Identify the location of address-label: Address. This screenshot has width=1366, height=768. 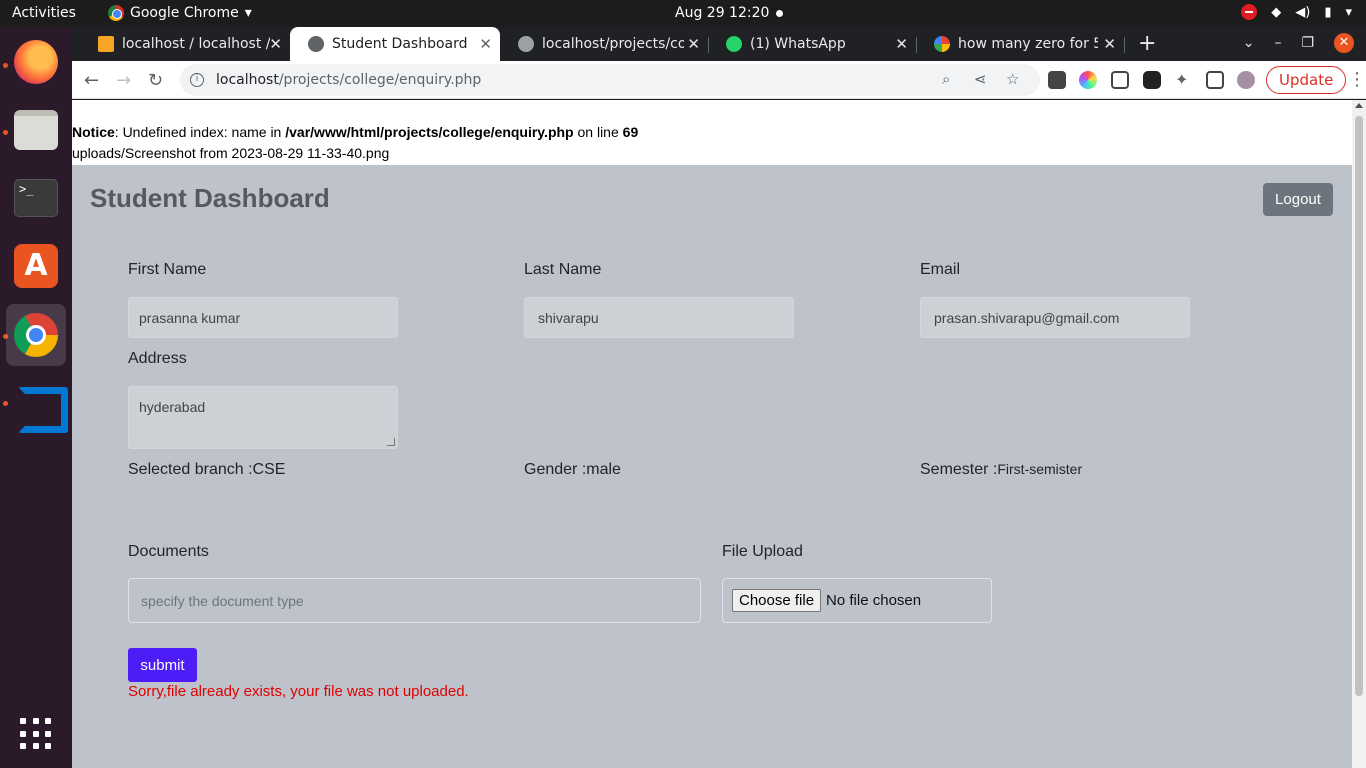
(157, 358).